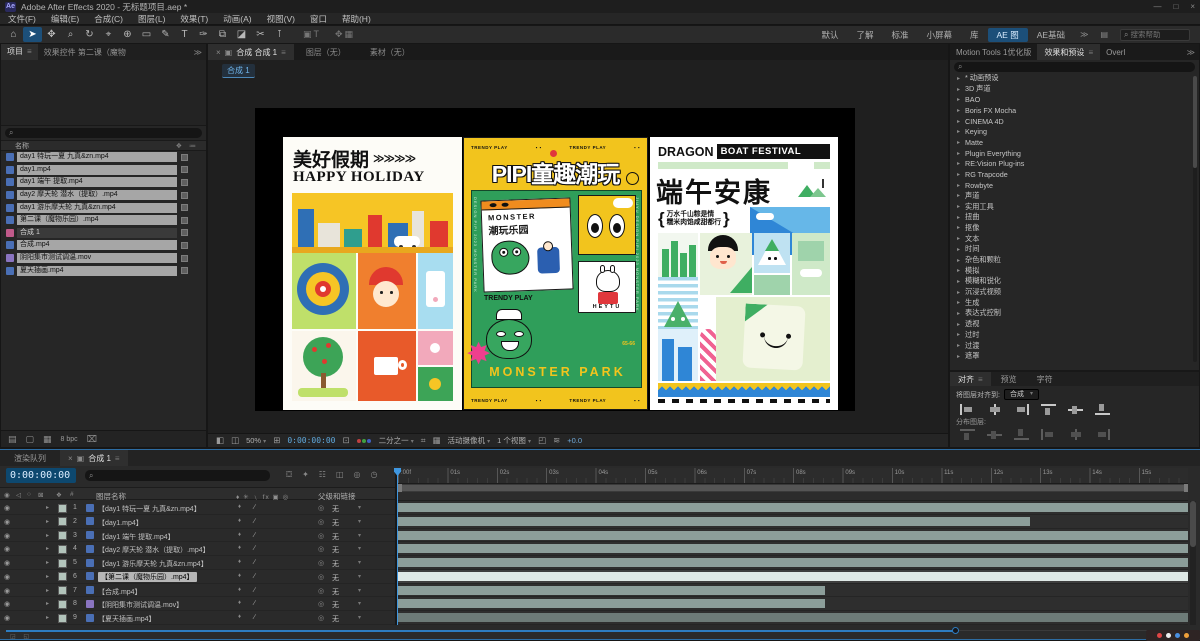 The image size is (1200, 641). Describe the element at coordinates (556, 440) in the screenshot. I see `fast-previews-icon: ≋` at that location.